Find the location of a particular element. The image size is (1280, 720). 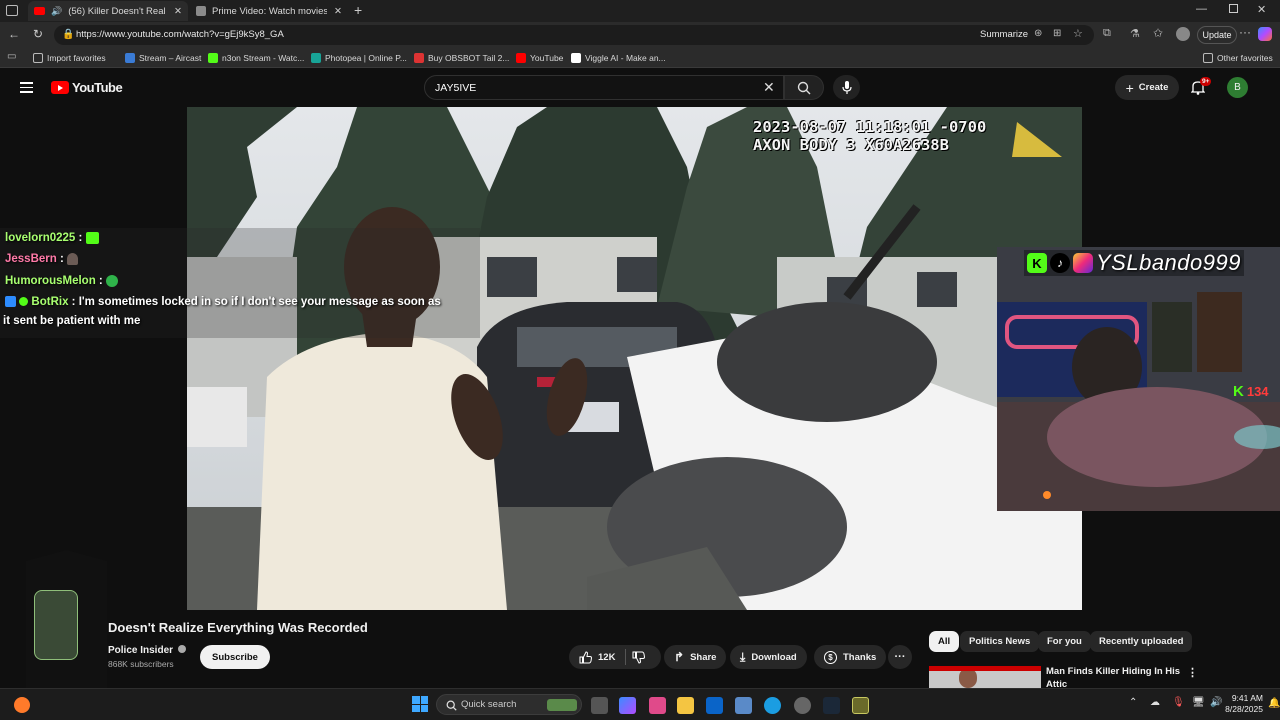

favorites-icon: ✩ is located at coordinates (1158, 33).